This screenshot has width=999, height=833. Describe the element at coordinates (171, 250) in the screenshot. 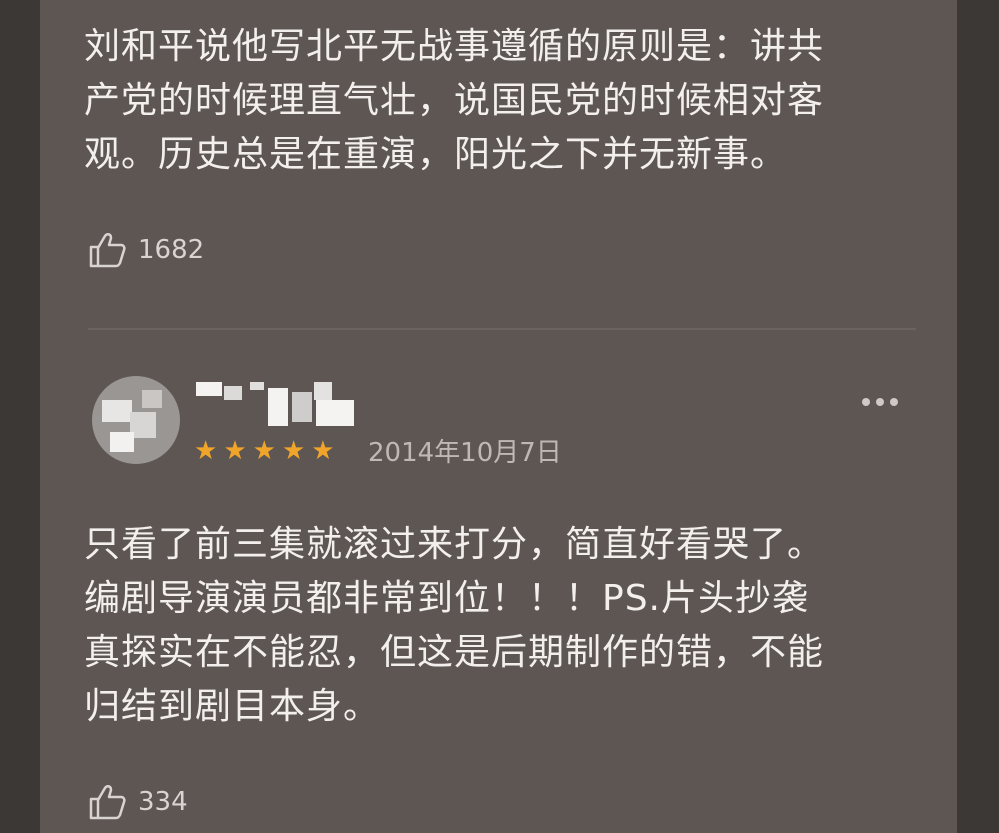

I see `comment-1-like-count: 1682` at that location.